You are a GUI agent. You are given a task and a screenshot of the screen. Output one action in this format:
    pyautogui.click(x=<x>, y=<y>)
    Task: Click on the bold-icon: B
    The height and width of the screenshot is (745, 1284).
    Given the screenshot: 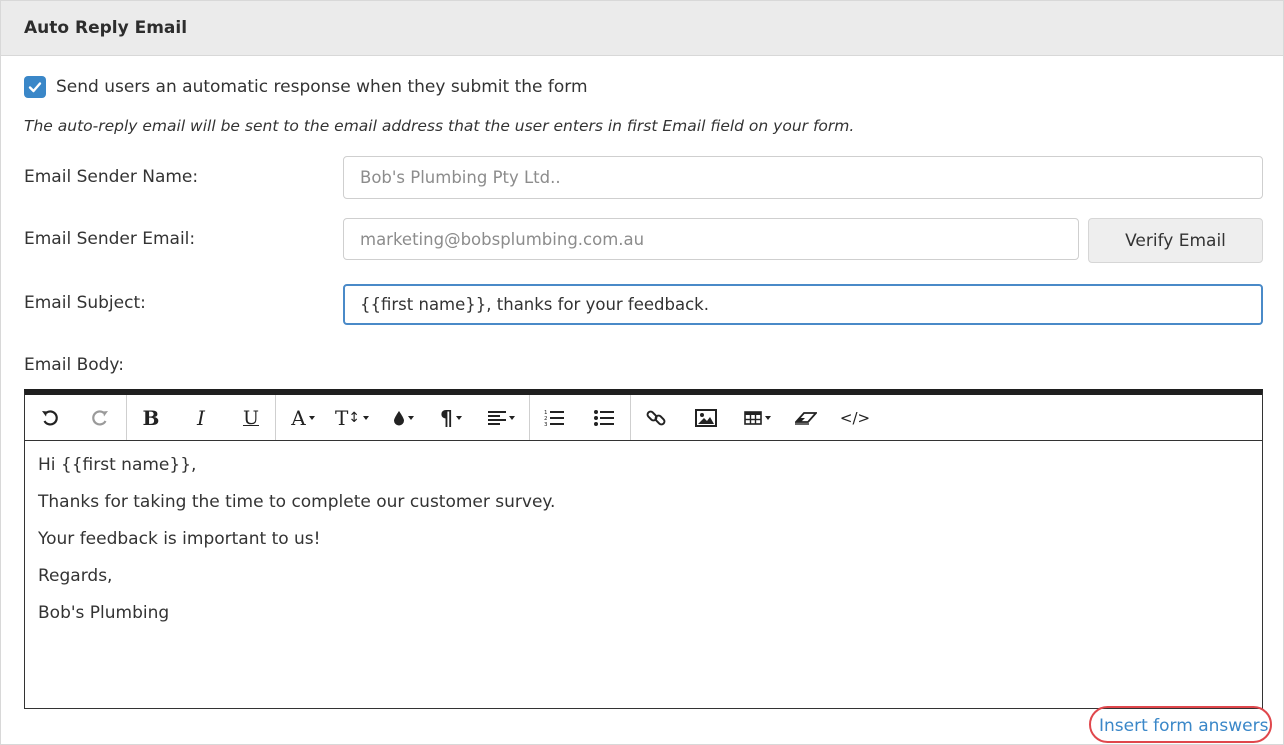 What is the action you would take?
    pyautogui.click(x=151, y=417)
    